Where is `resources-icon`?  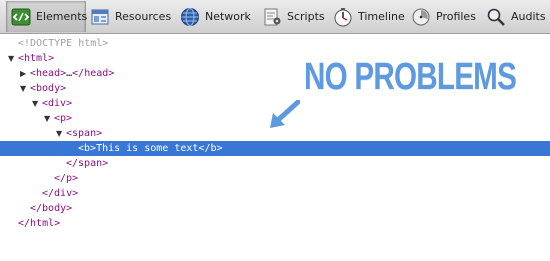 resources-icon is located at coordinates (100, 16).